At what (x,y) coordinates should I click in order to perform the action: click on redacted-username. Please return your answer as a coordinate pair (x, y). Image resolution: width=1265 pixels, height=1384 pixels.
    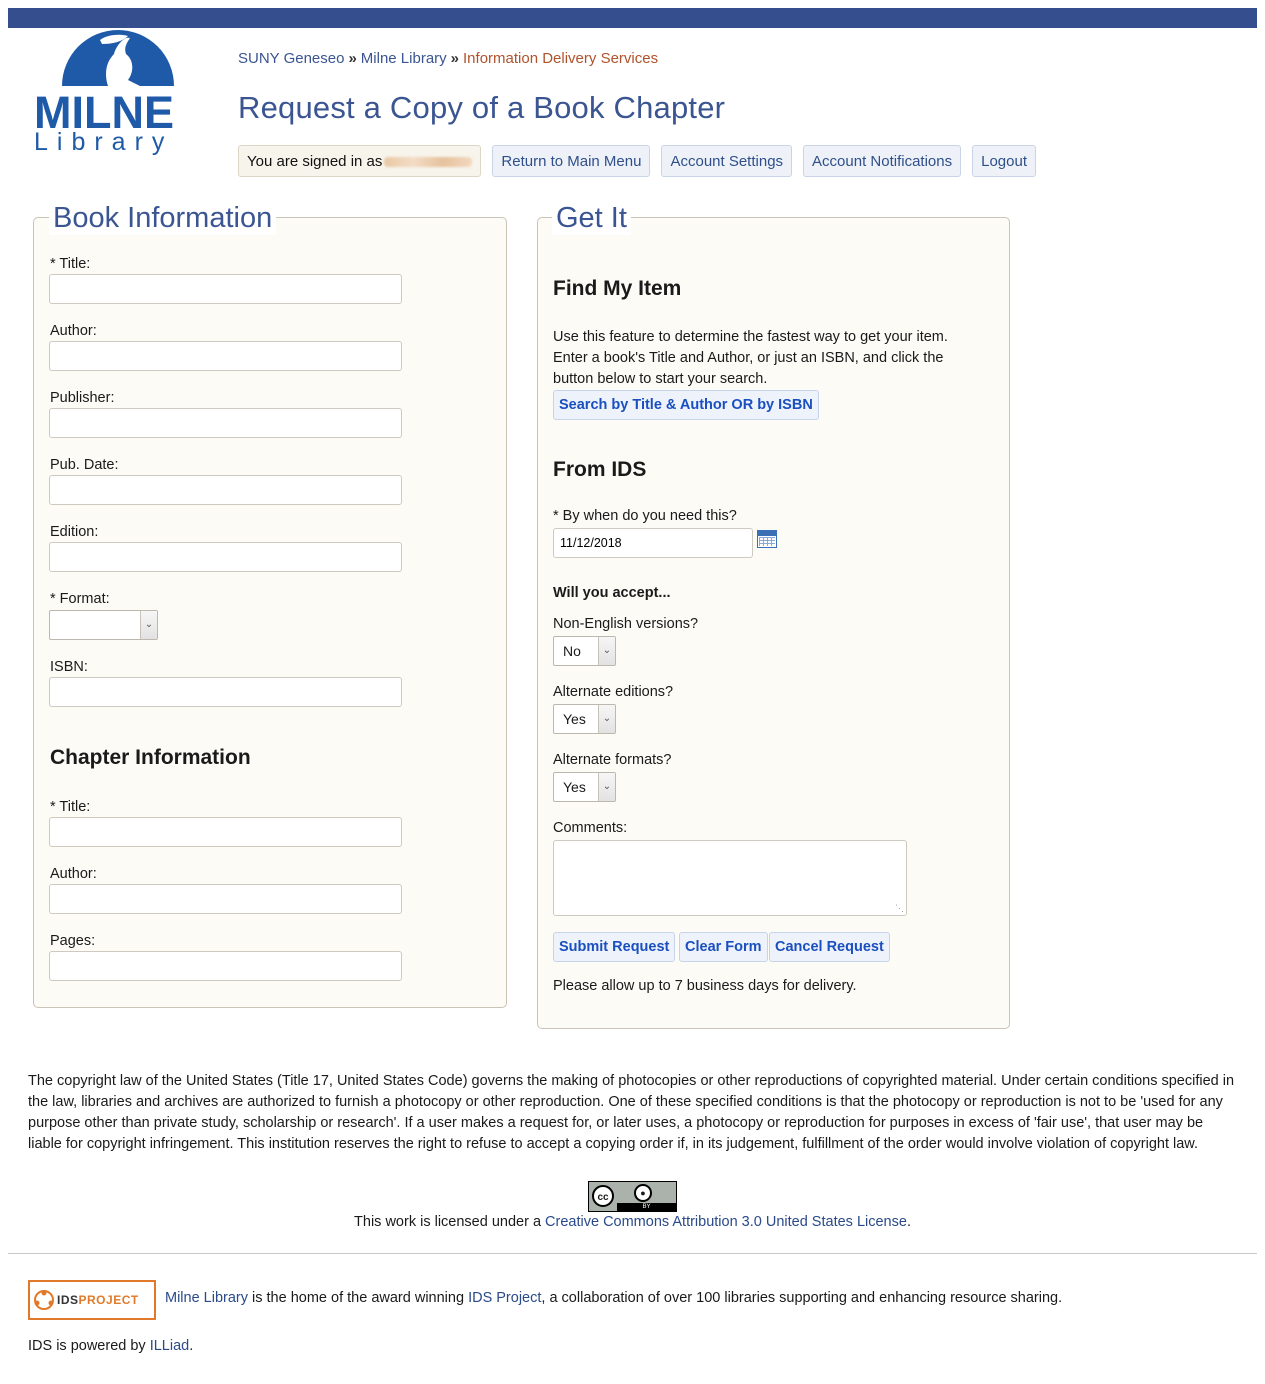
    Looking at the image, I should click on (428, 162).